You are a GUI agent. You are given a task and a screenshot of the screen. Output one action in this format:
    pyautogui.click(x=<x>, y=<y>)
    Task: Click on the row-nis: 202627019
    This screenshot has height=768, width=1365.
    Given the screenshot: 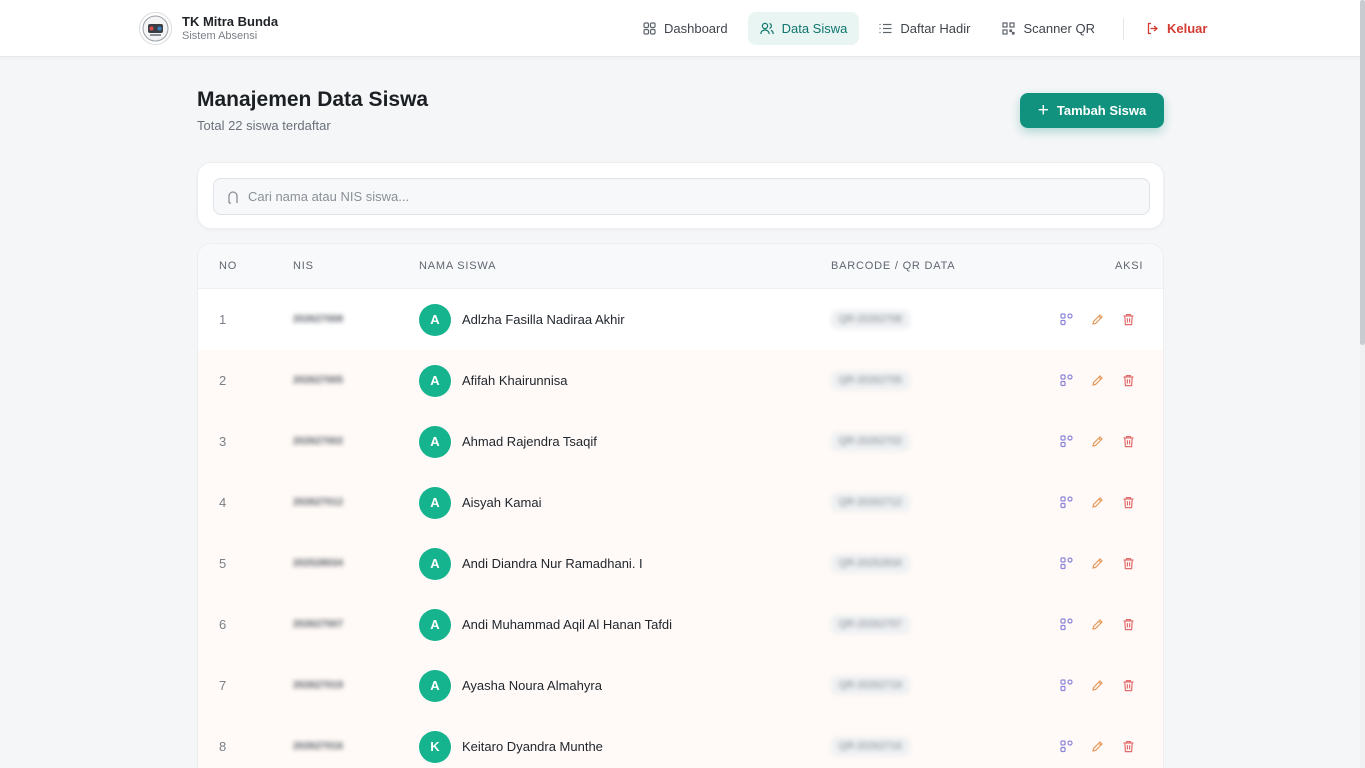 What is the action you would take?
    pyautogui.click(x=318, y=685)
    